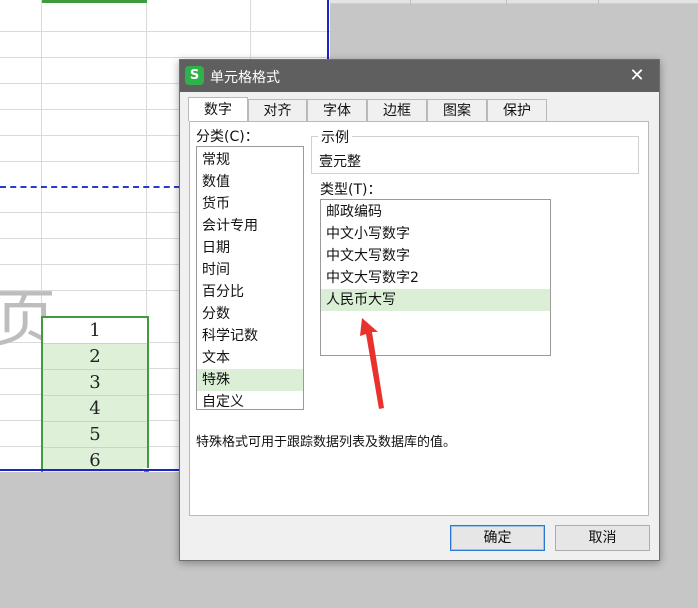  I want to click on wps-app-icon: S, so click(194, 75).